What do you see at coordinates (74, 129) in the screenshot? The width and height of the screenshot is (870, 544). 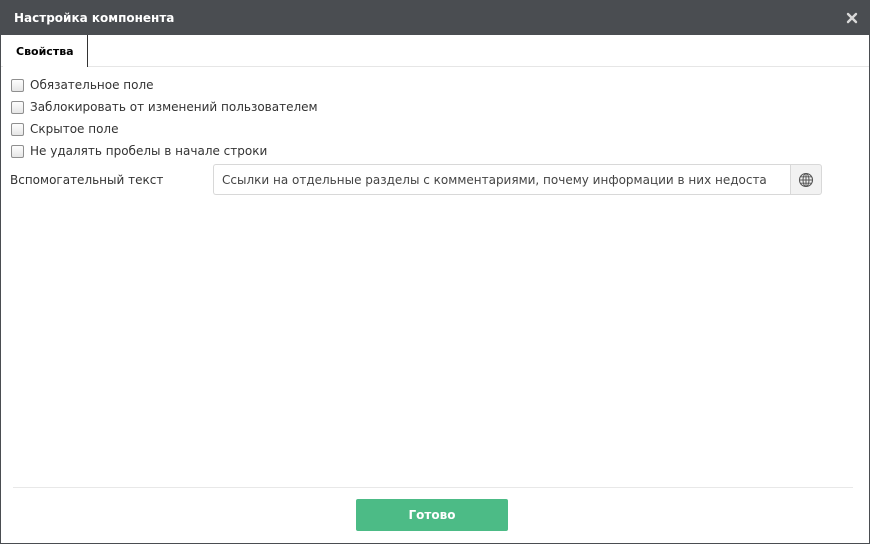 I see `hidden-field-label: Скрытое поле` at bounding box center [74, 129].